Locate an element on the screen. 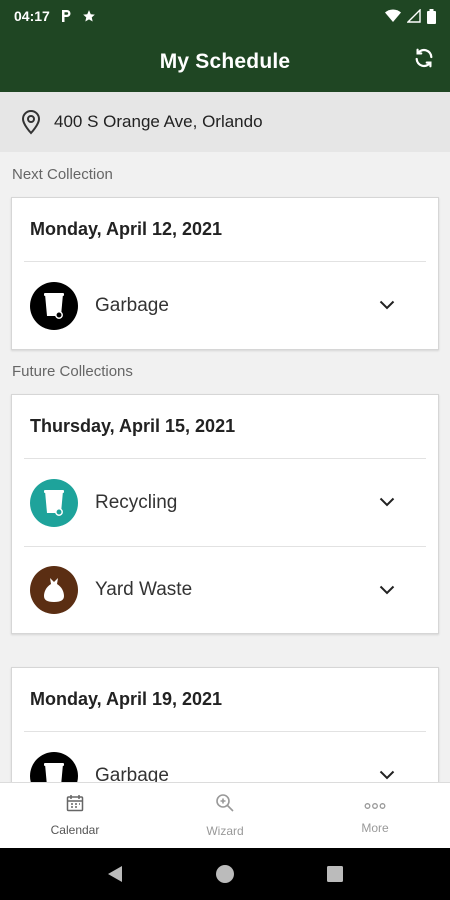 This screenshot has width=450, height=900. signal-icon is located at coordinates (414, 16).